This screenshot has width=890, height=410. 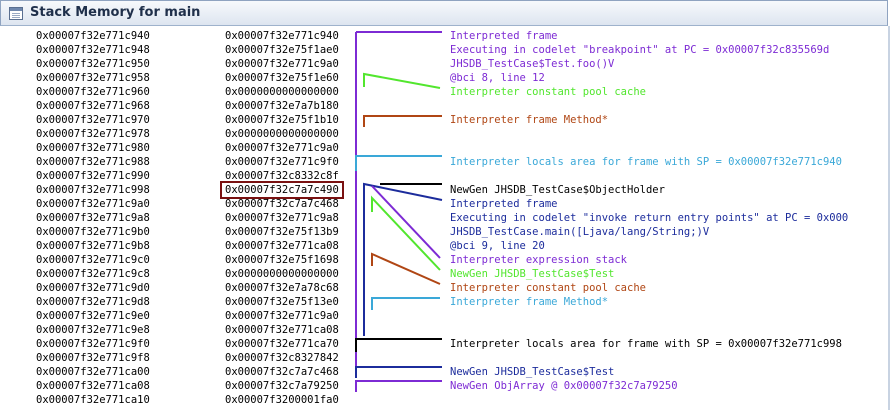 What do you see at coordinates (445, 330) in the screenshot?
I see `stack-row: 0x00007f32e771c9e8 0x00007f32e771ca08` at bounding box center [445, 330].